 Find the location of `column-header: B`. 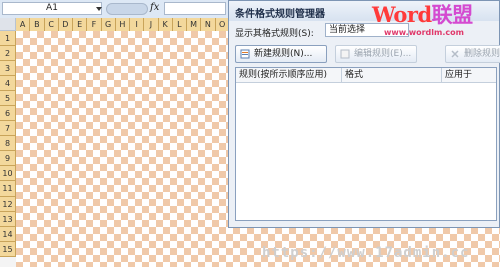

column-header: B is located at coordinates (37, 24).